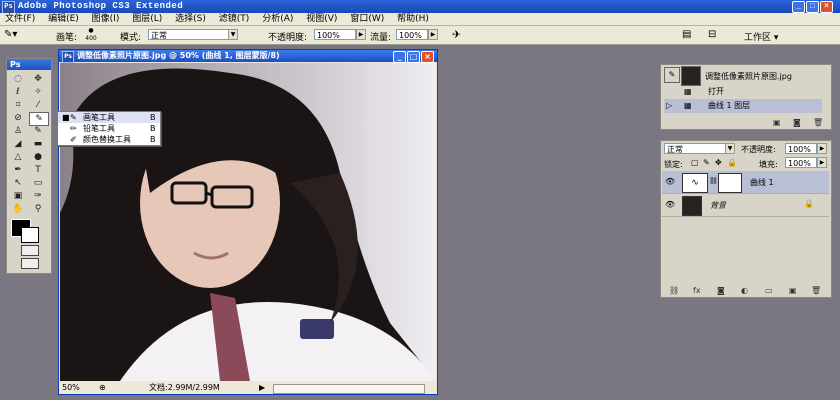 This screenshot has width=840, height=400. I want to click on chain-link-icon: ⛓, so click(713, 181).